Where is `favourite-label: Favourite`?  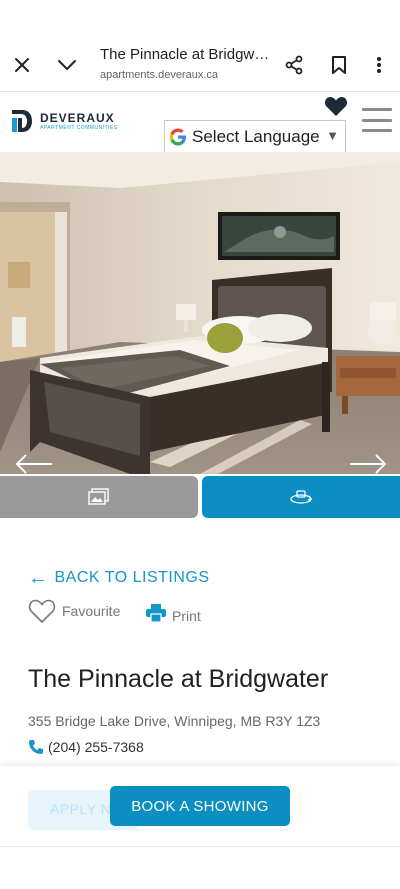 favourite-label: Favourite is located at coordinates (91, 611).